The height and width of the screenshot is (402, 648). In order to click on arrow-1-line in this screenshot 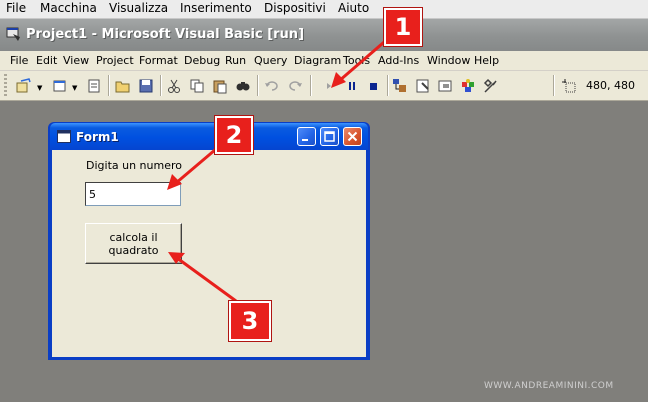, I will do `click(364, 59)`.